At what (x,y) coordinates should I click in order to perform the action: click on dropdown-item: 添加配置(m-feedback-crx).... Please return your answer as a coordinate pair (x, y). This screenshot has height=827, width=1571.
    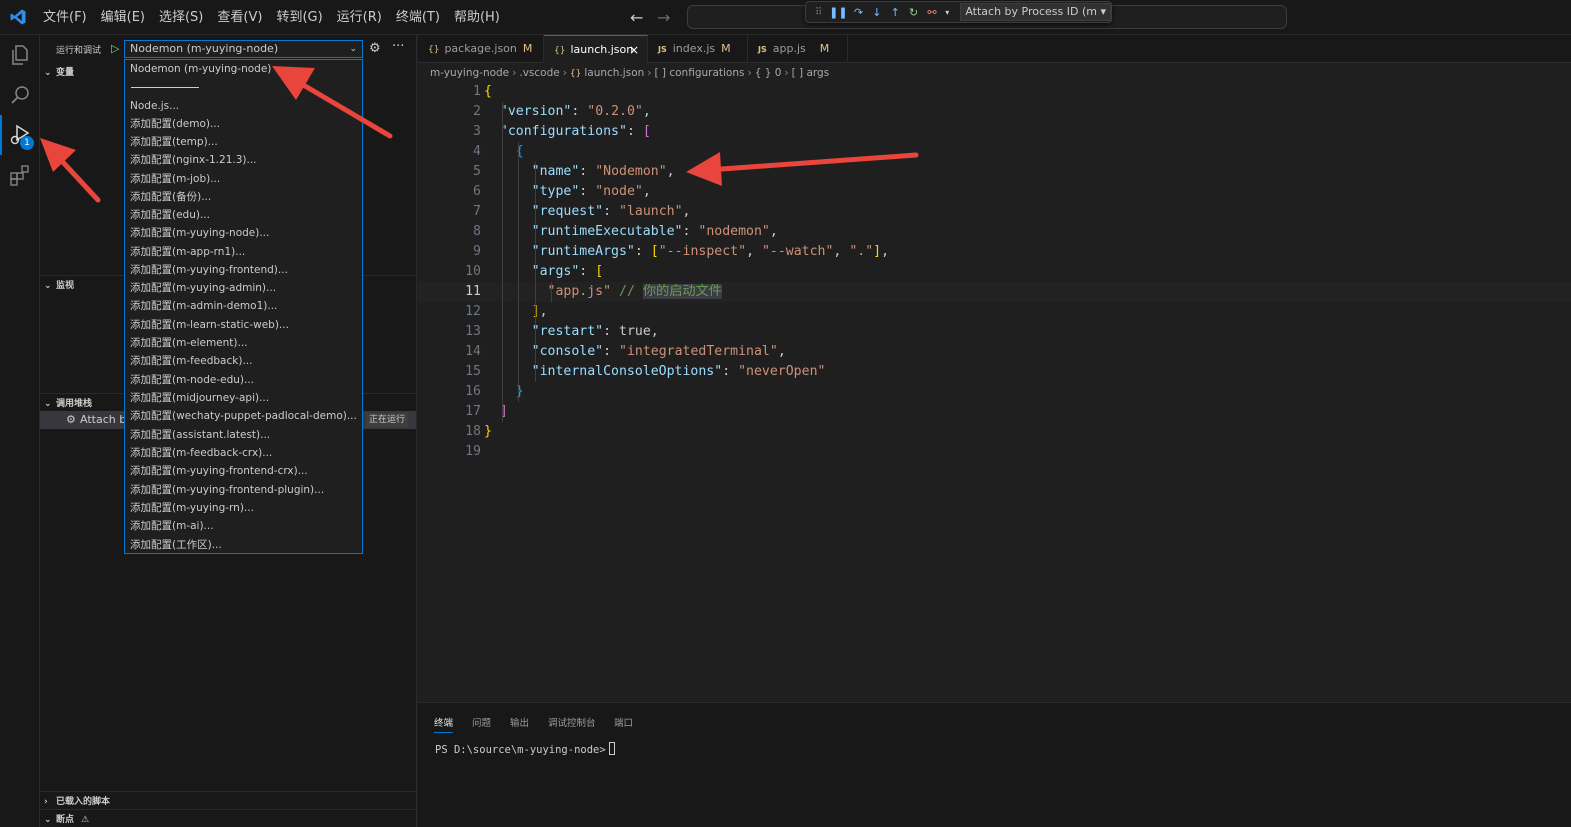
    Looking at the image, I should click on (243, 453).